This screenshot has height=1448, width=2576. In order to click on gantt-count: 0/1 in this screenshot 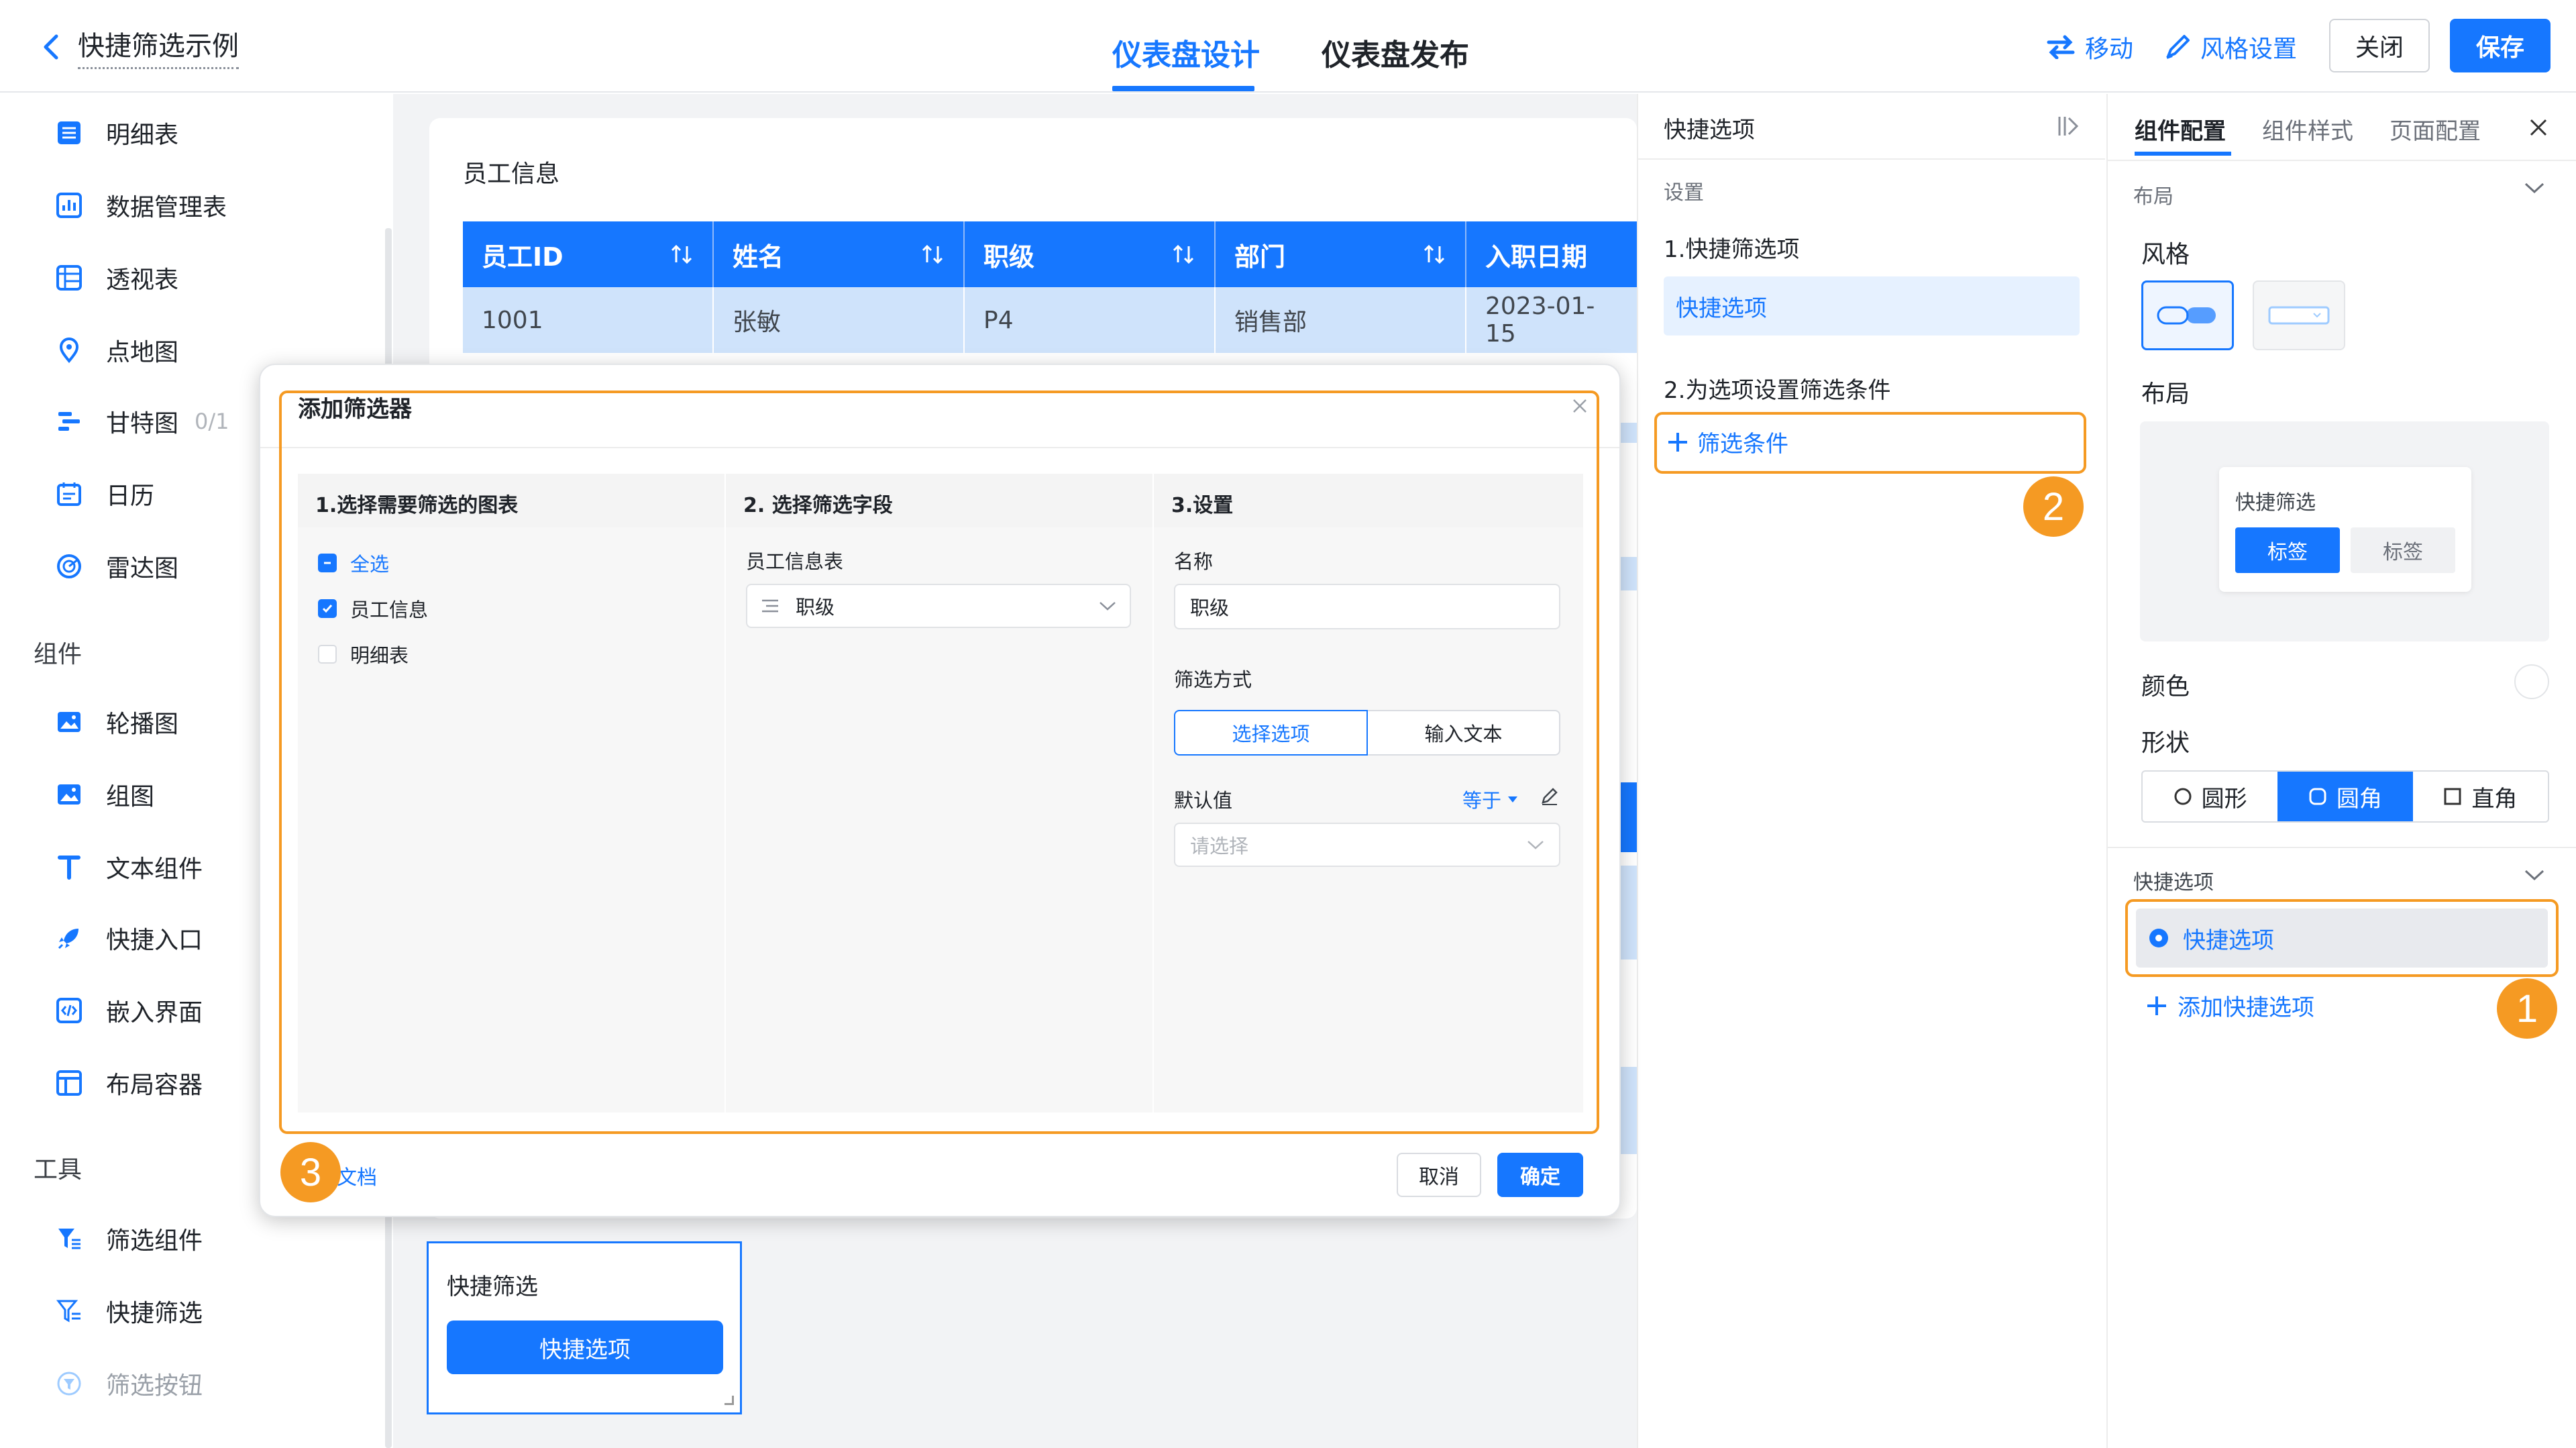, I will do `click(212, 421)`.